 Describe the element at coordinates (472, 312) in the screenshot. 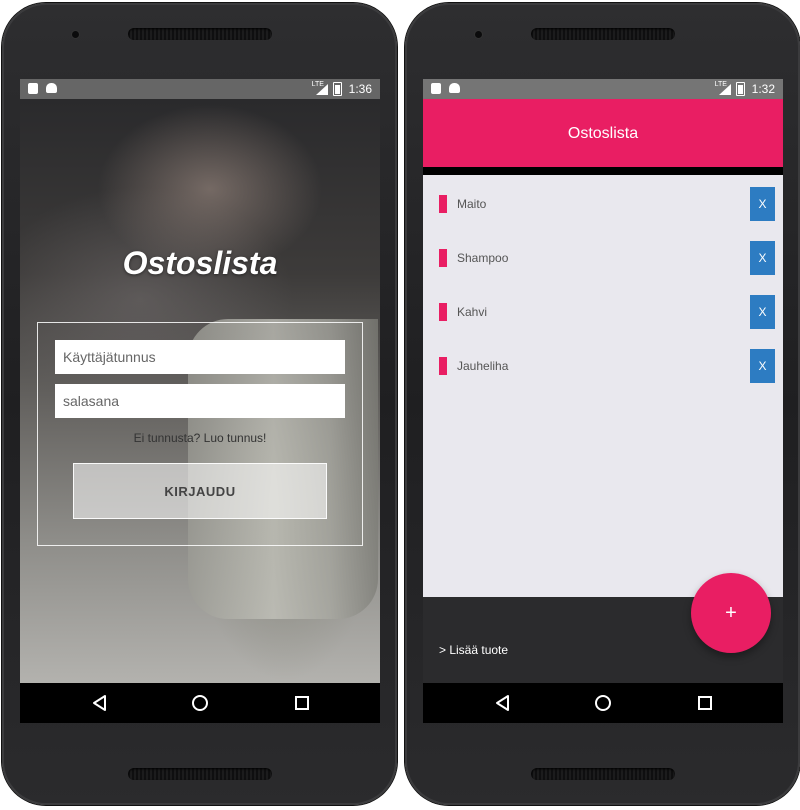

I see `item-label: Kahvi` at that location.